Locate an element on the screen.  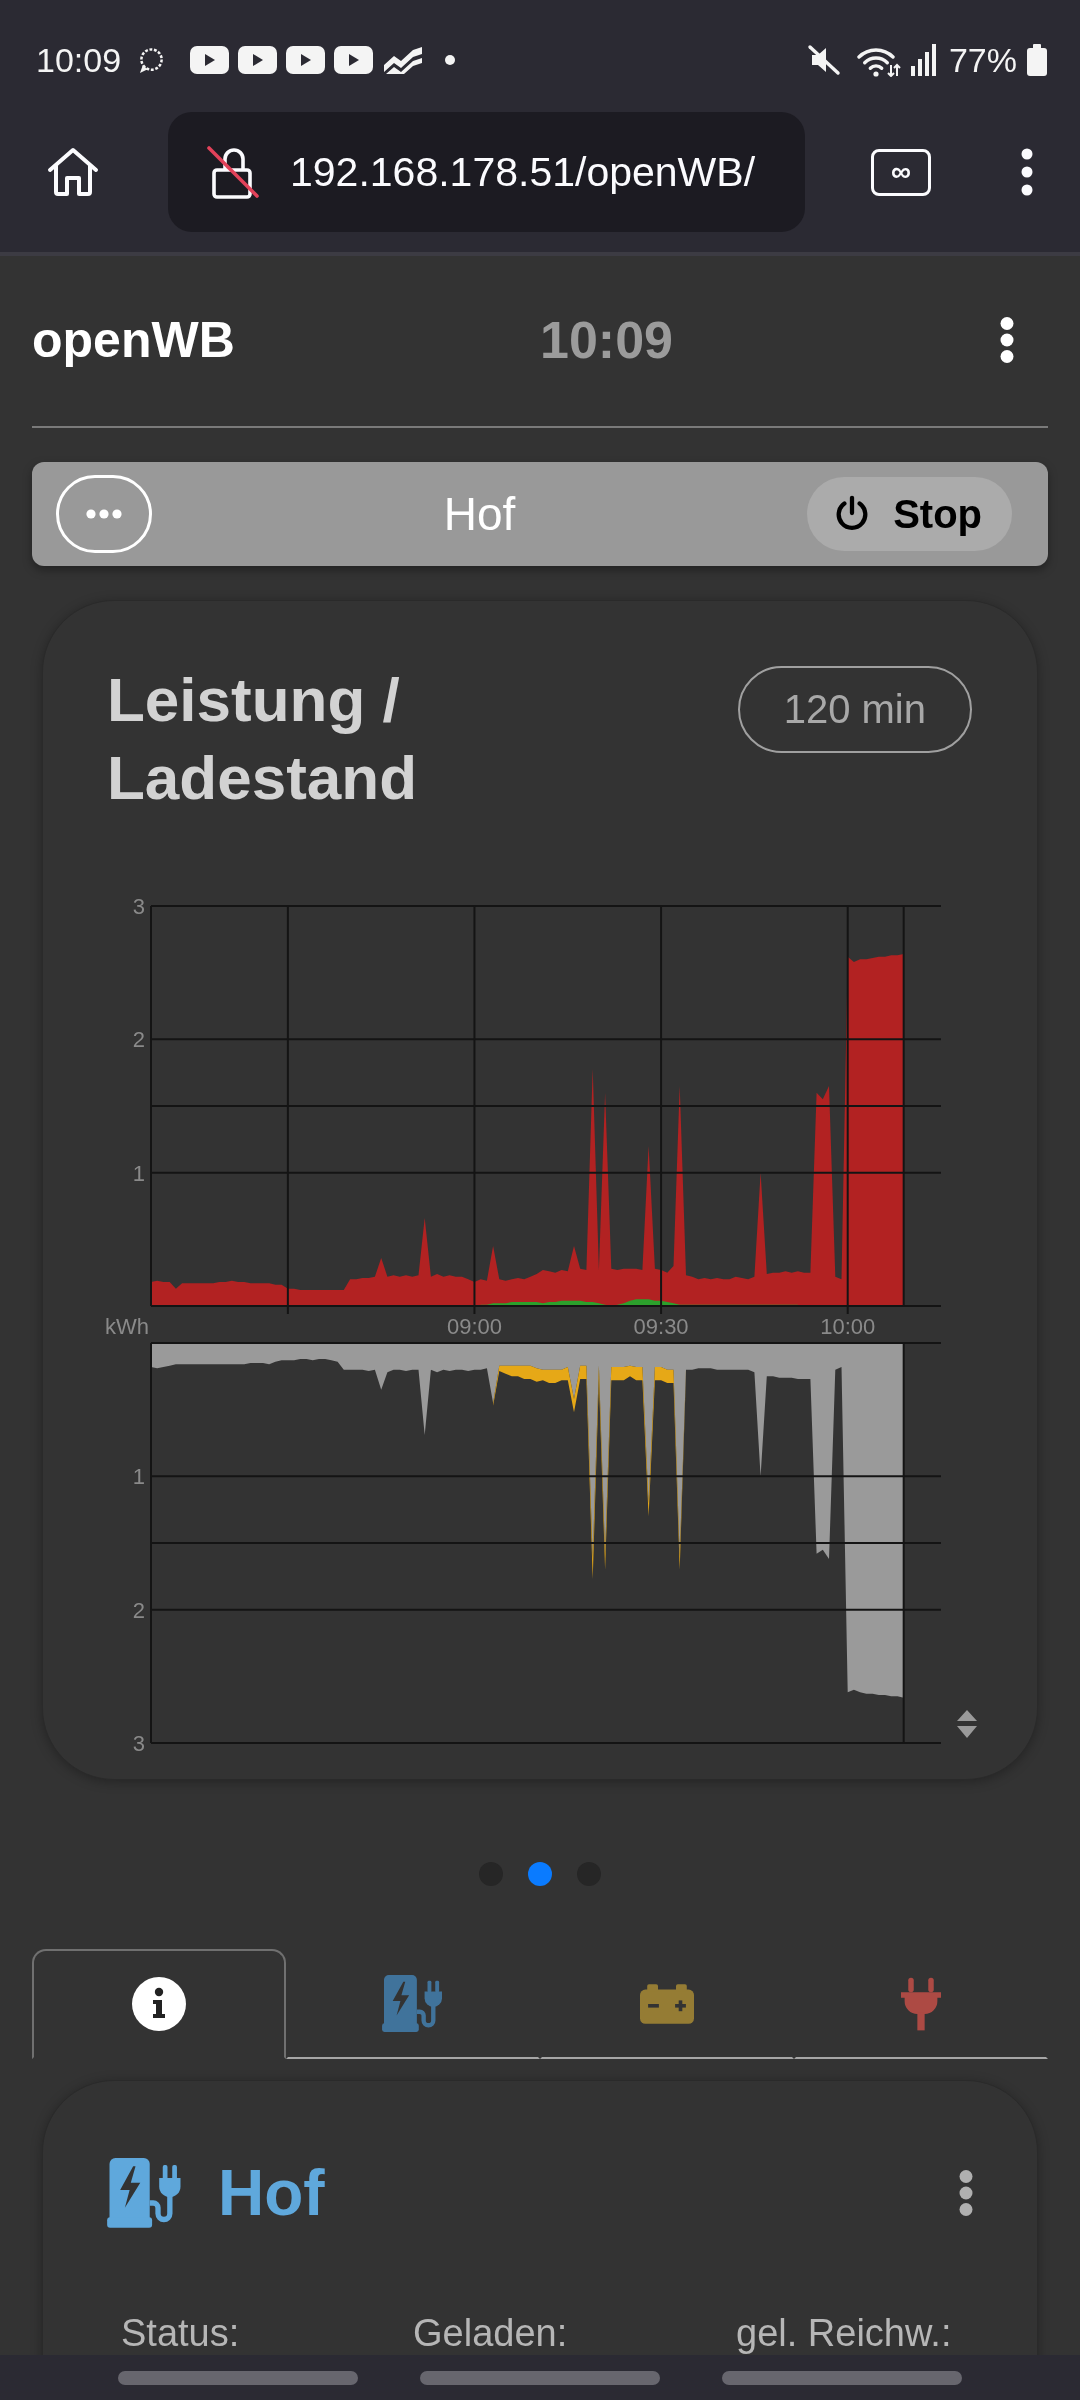
field-label: Geladen: is located at coordinates (491, 2333).